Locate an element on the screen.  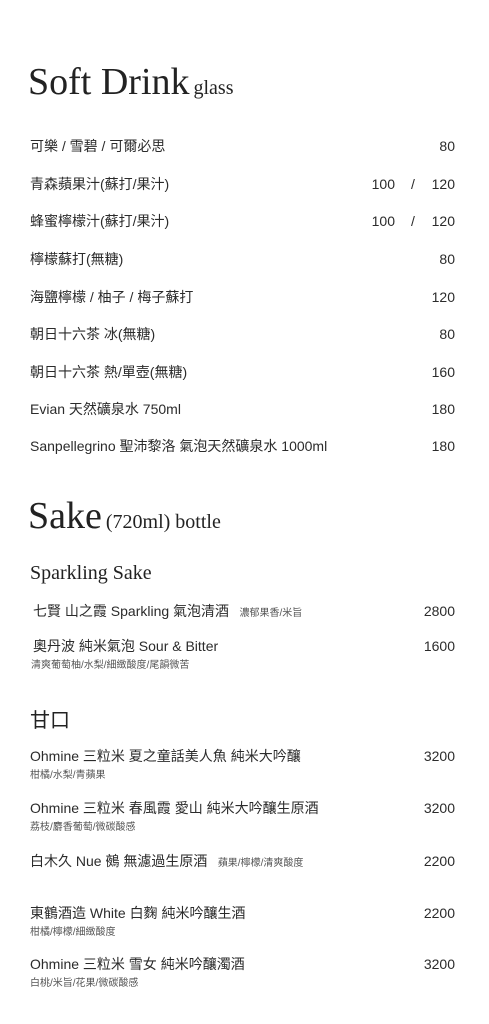
item-name: 可樂 / 雪碧 / 可爾必思 is located at coordinates (98, 146).